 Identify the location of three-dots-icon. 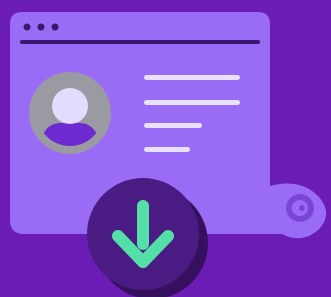
(41, 27).